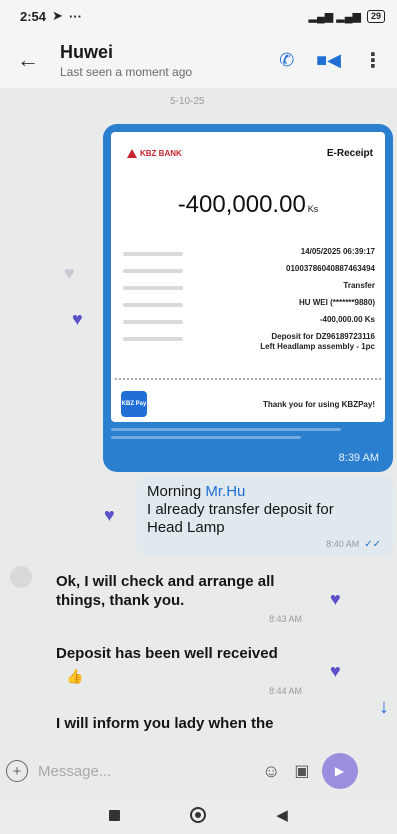 The width and height of the screenshot is (397, 834). I want to click on message-composer: + ☺ ▣ ▶, so click(198, 771).